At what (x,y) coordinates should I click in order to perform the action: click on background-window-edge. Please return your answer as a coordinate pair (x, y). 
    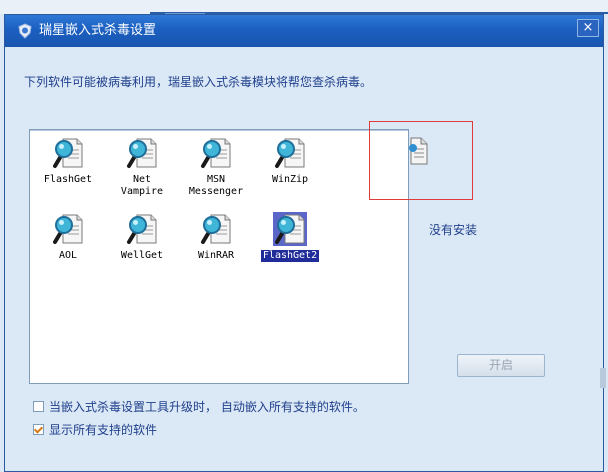
    Looking at the image, I should click on (603, 378).